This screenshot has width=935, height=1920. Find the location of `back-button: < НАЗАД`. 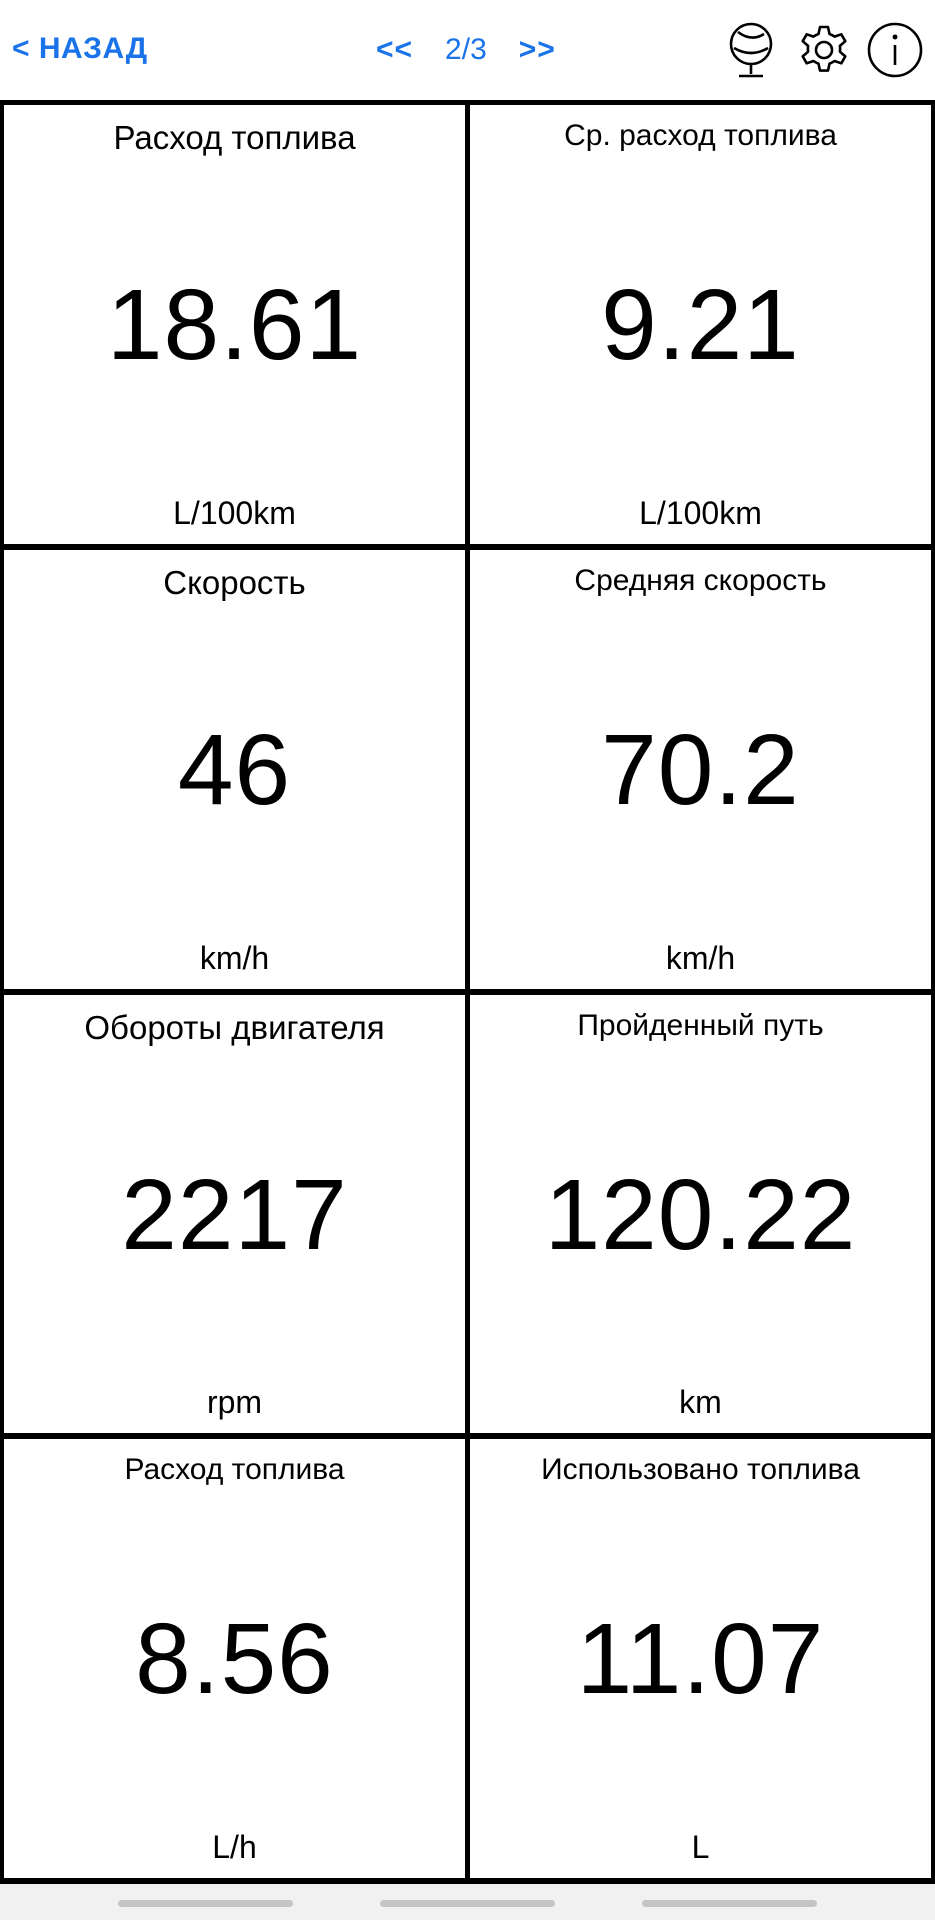

back-button: < НАЗАД is located at coordinates (80, 49).